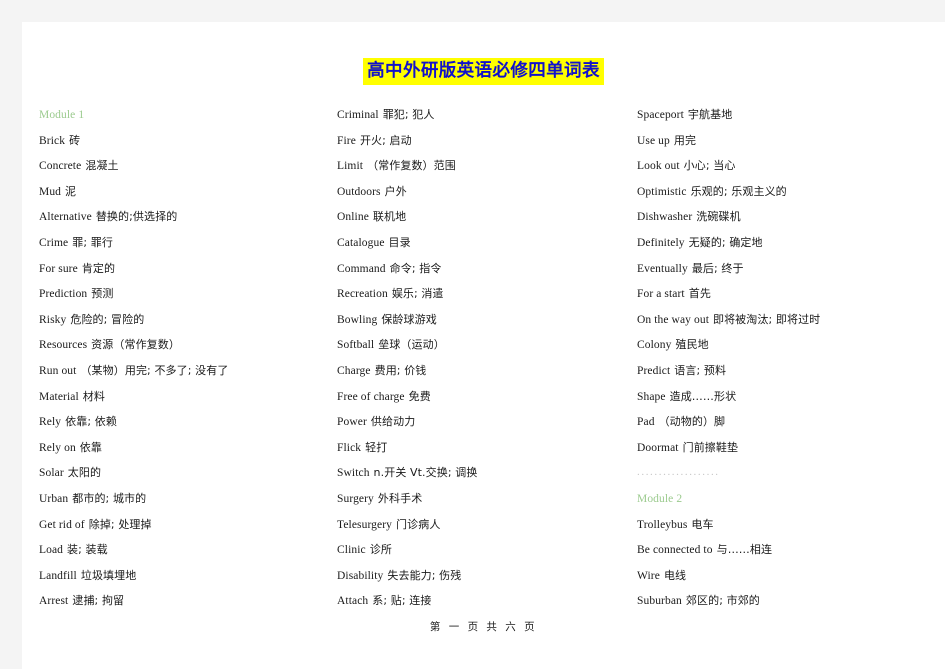 This screenshot has height=669, width=945. Describe the element at coordinates (479, 428) in the screenshot. I see `word-entry: Power 供给动力` at that location.